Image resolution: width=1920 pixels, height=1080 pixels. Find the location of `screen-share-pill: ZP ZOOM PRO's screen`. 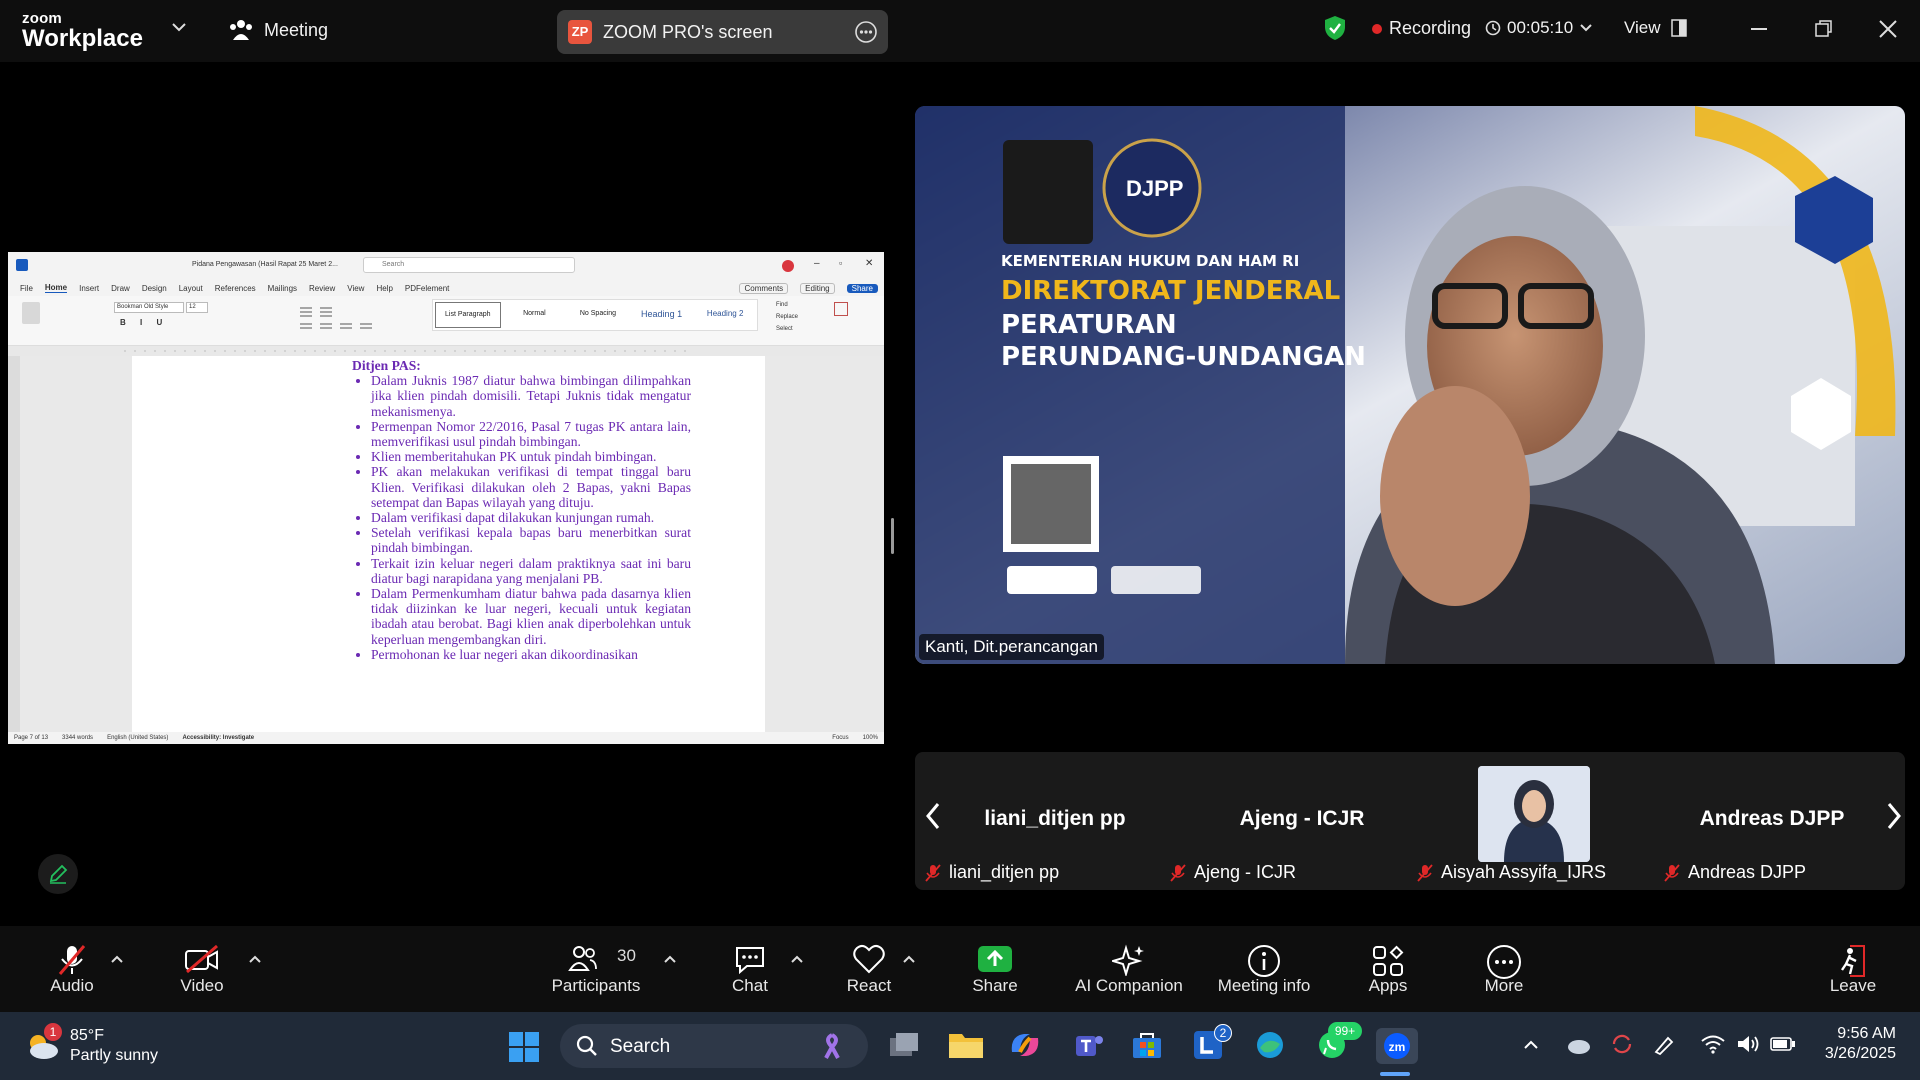

screen-share-pill: ZP ZOOM PRO's screen is located at coordinates (722, 32).